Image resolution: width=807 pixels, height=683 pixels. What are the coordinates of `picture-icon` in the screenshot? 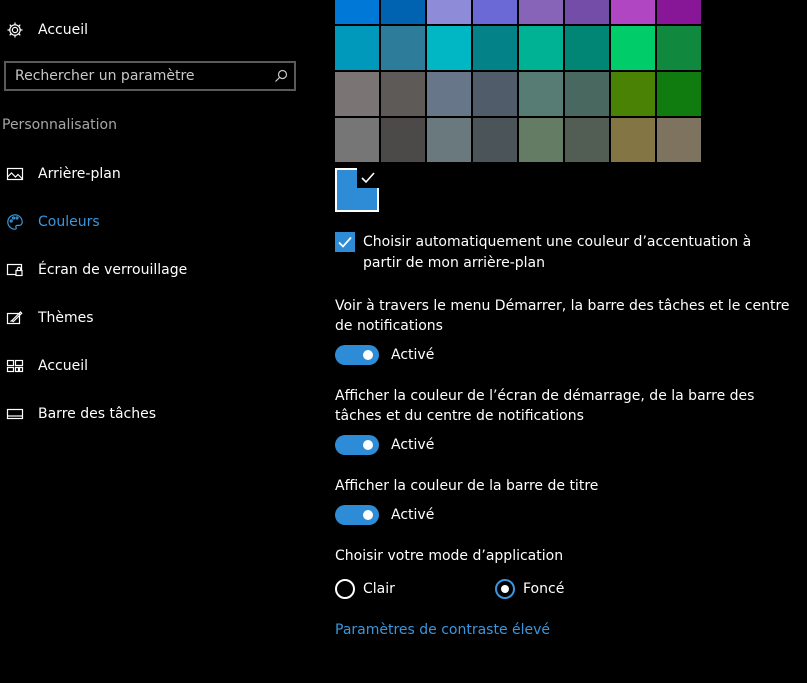 It's located at (15, 174).